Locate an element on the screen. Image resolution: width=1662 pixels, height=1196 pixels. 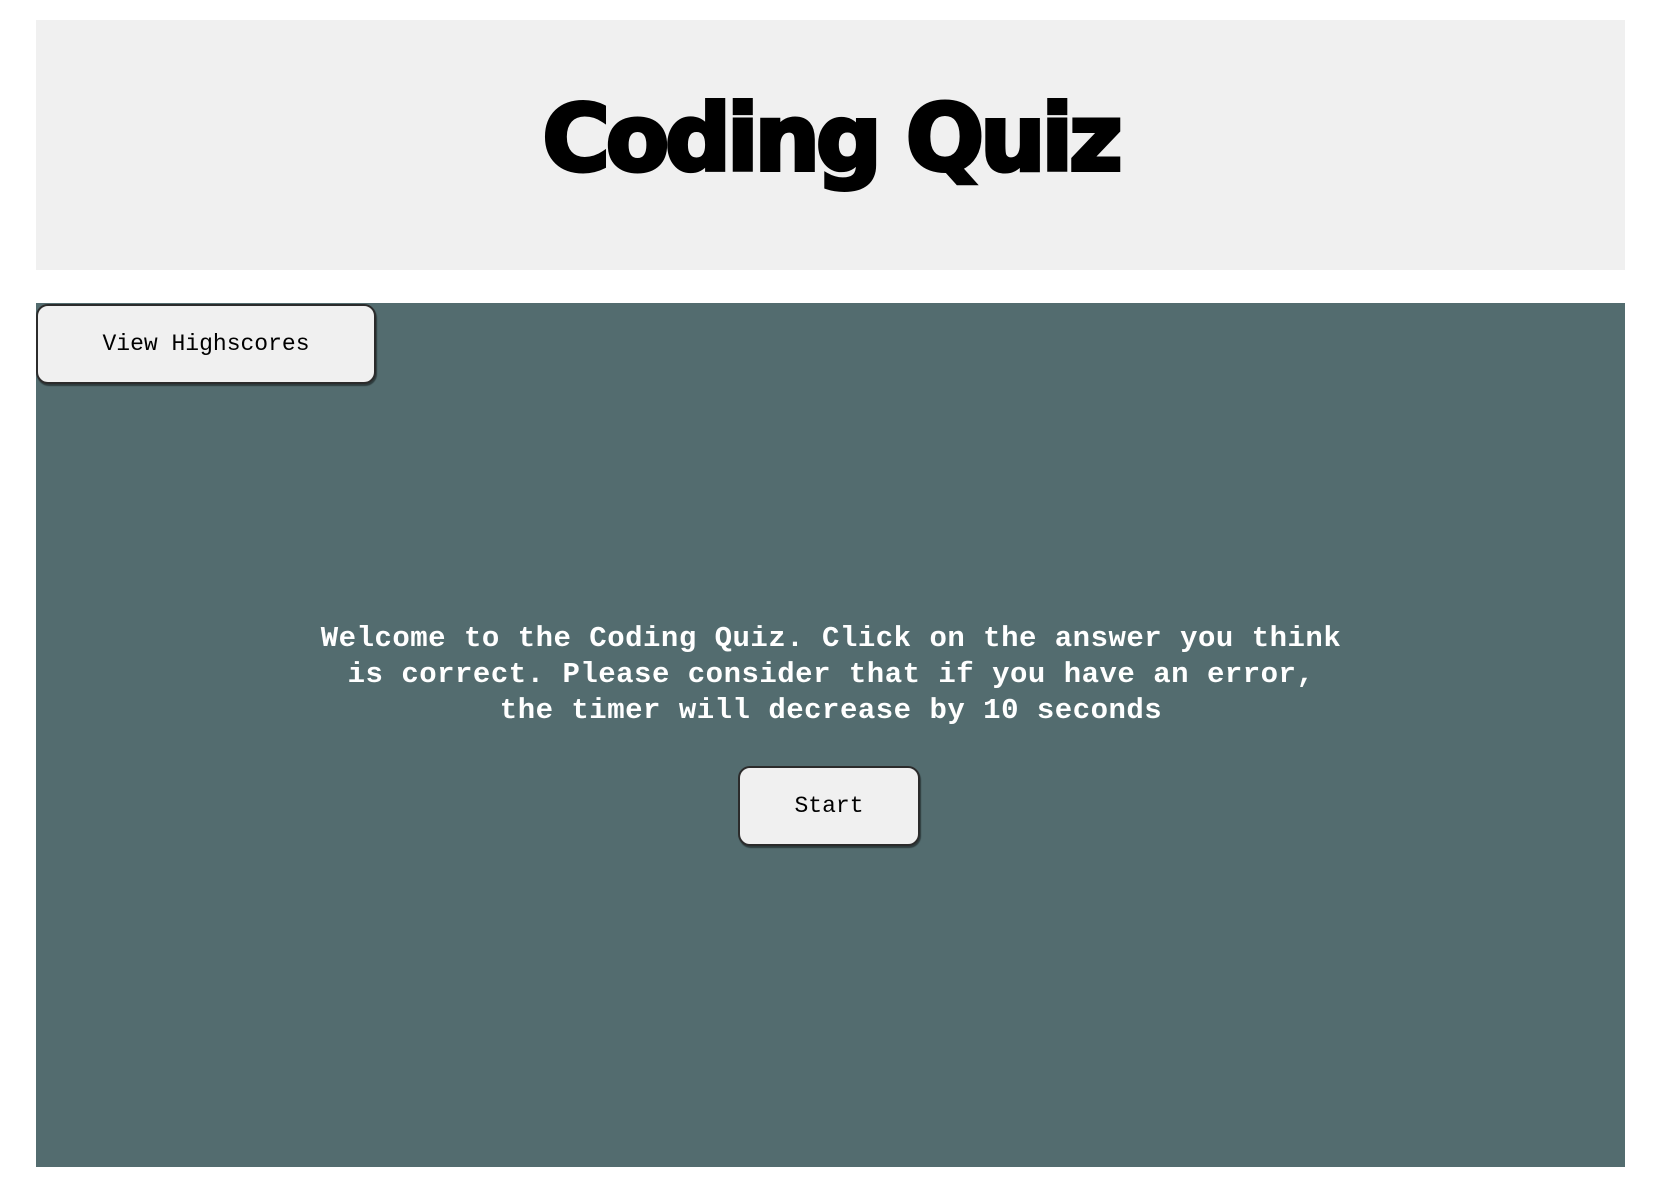
start-button: Start is located at coordinates (829, 806).